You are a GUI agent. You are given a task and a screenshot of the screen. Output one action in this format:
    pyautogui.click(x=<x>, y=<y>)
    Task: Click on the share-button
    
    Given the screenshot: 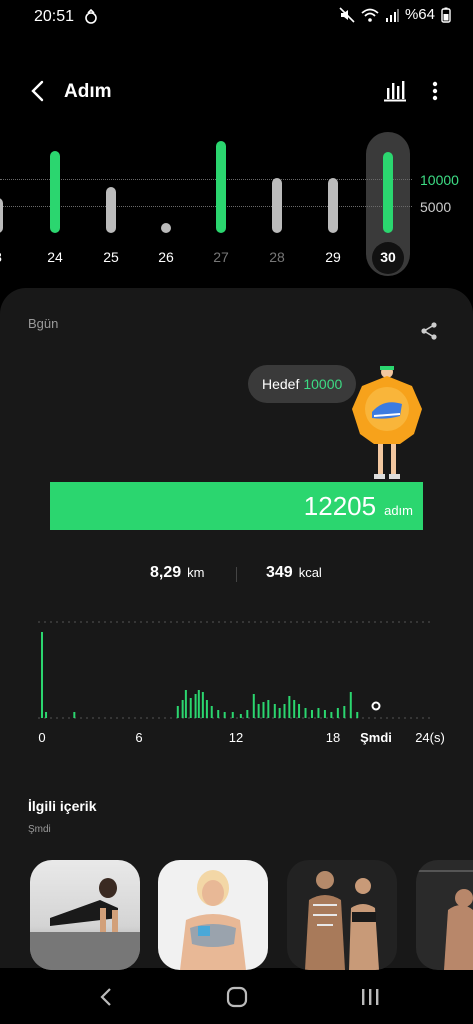 What is the action you would take?
    pyautogui.click(x=429, y=331)
    